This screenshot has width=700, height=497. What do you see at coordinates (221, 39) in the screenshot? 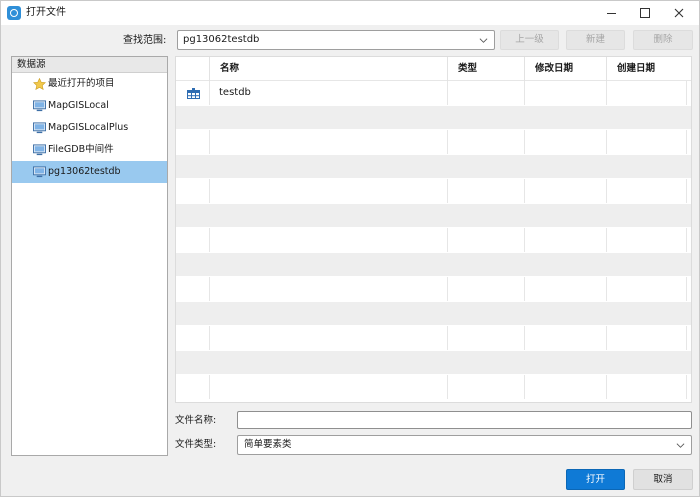
I see `lookin-value: pg13062testdb` at bounding box center [221, 39].